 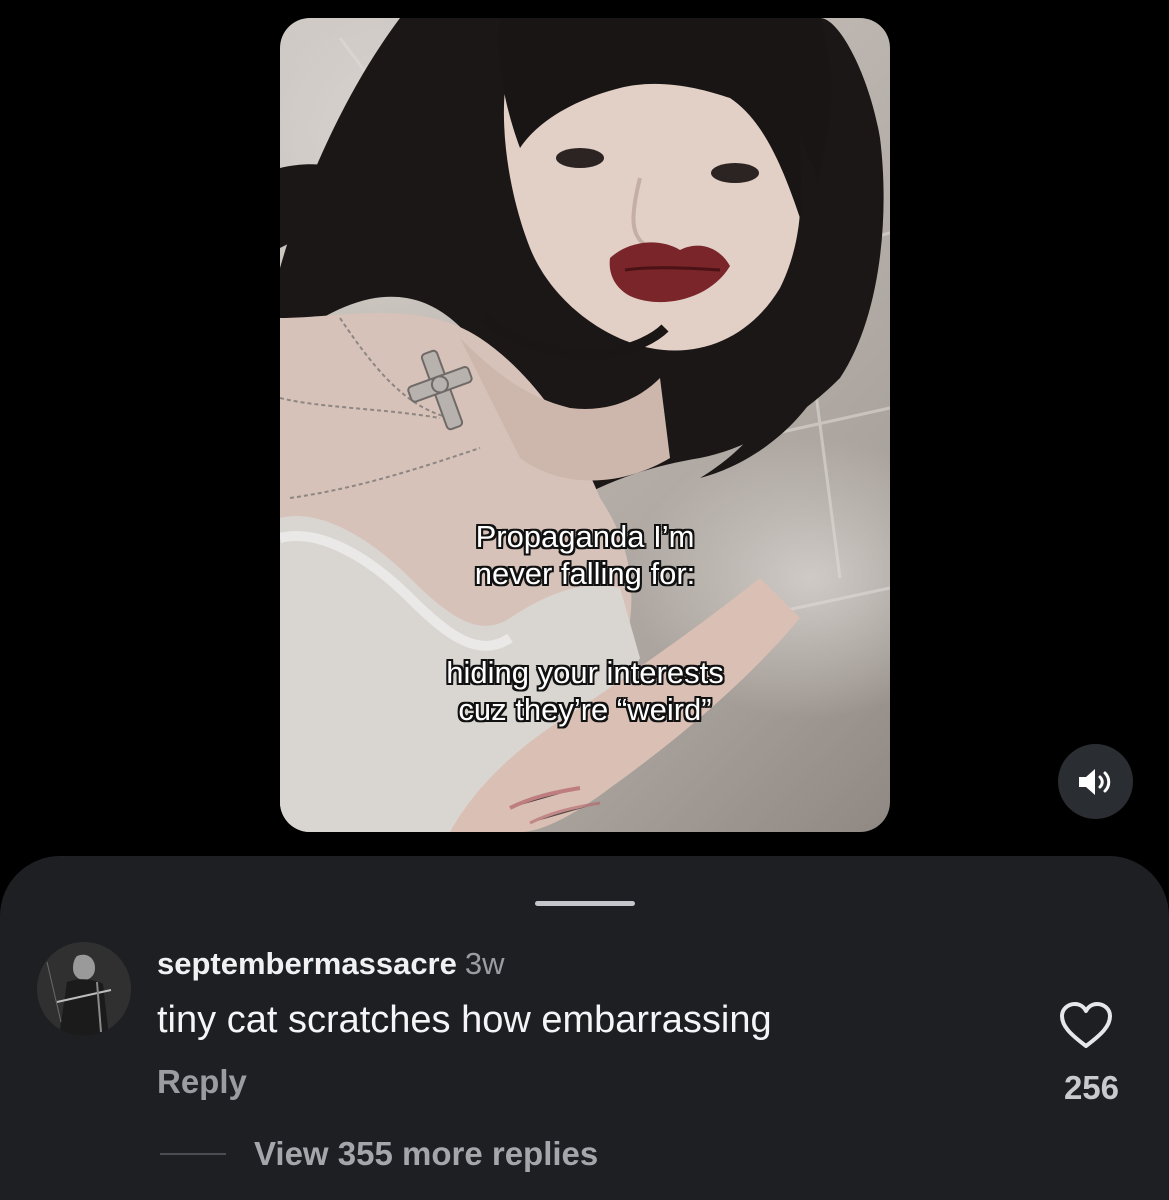 I want to click on username: septembermassacre, so click(x=307, y=963).